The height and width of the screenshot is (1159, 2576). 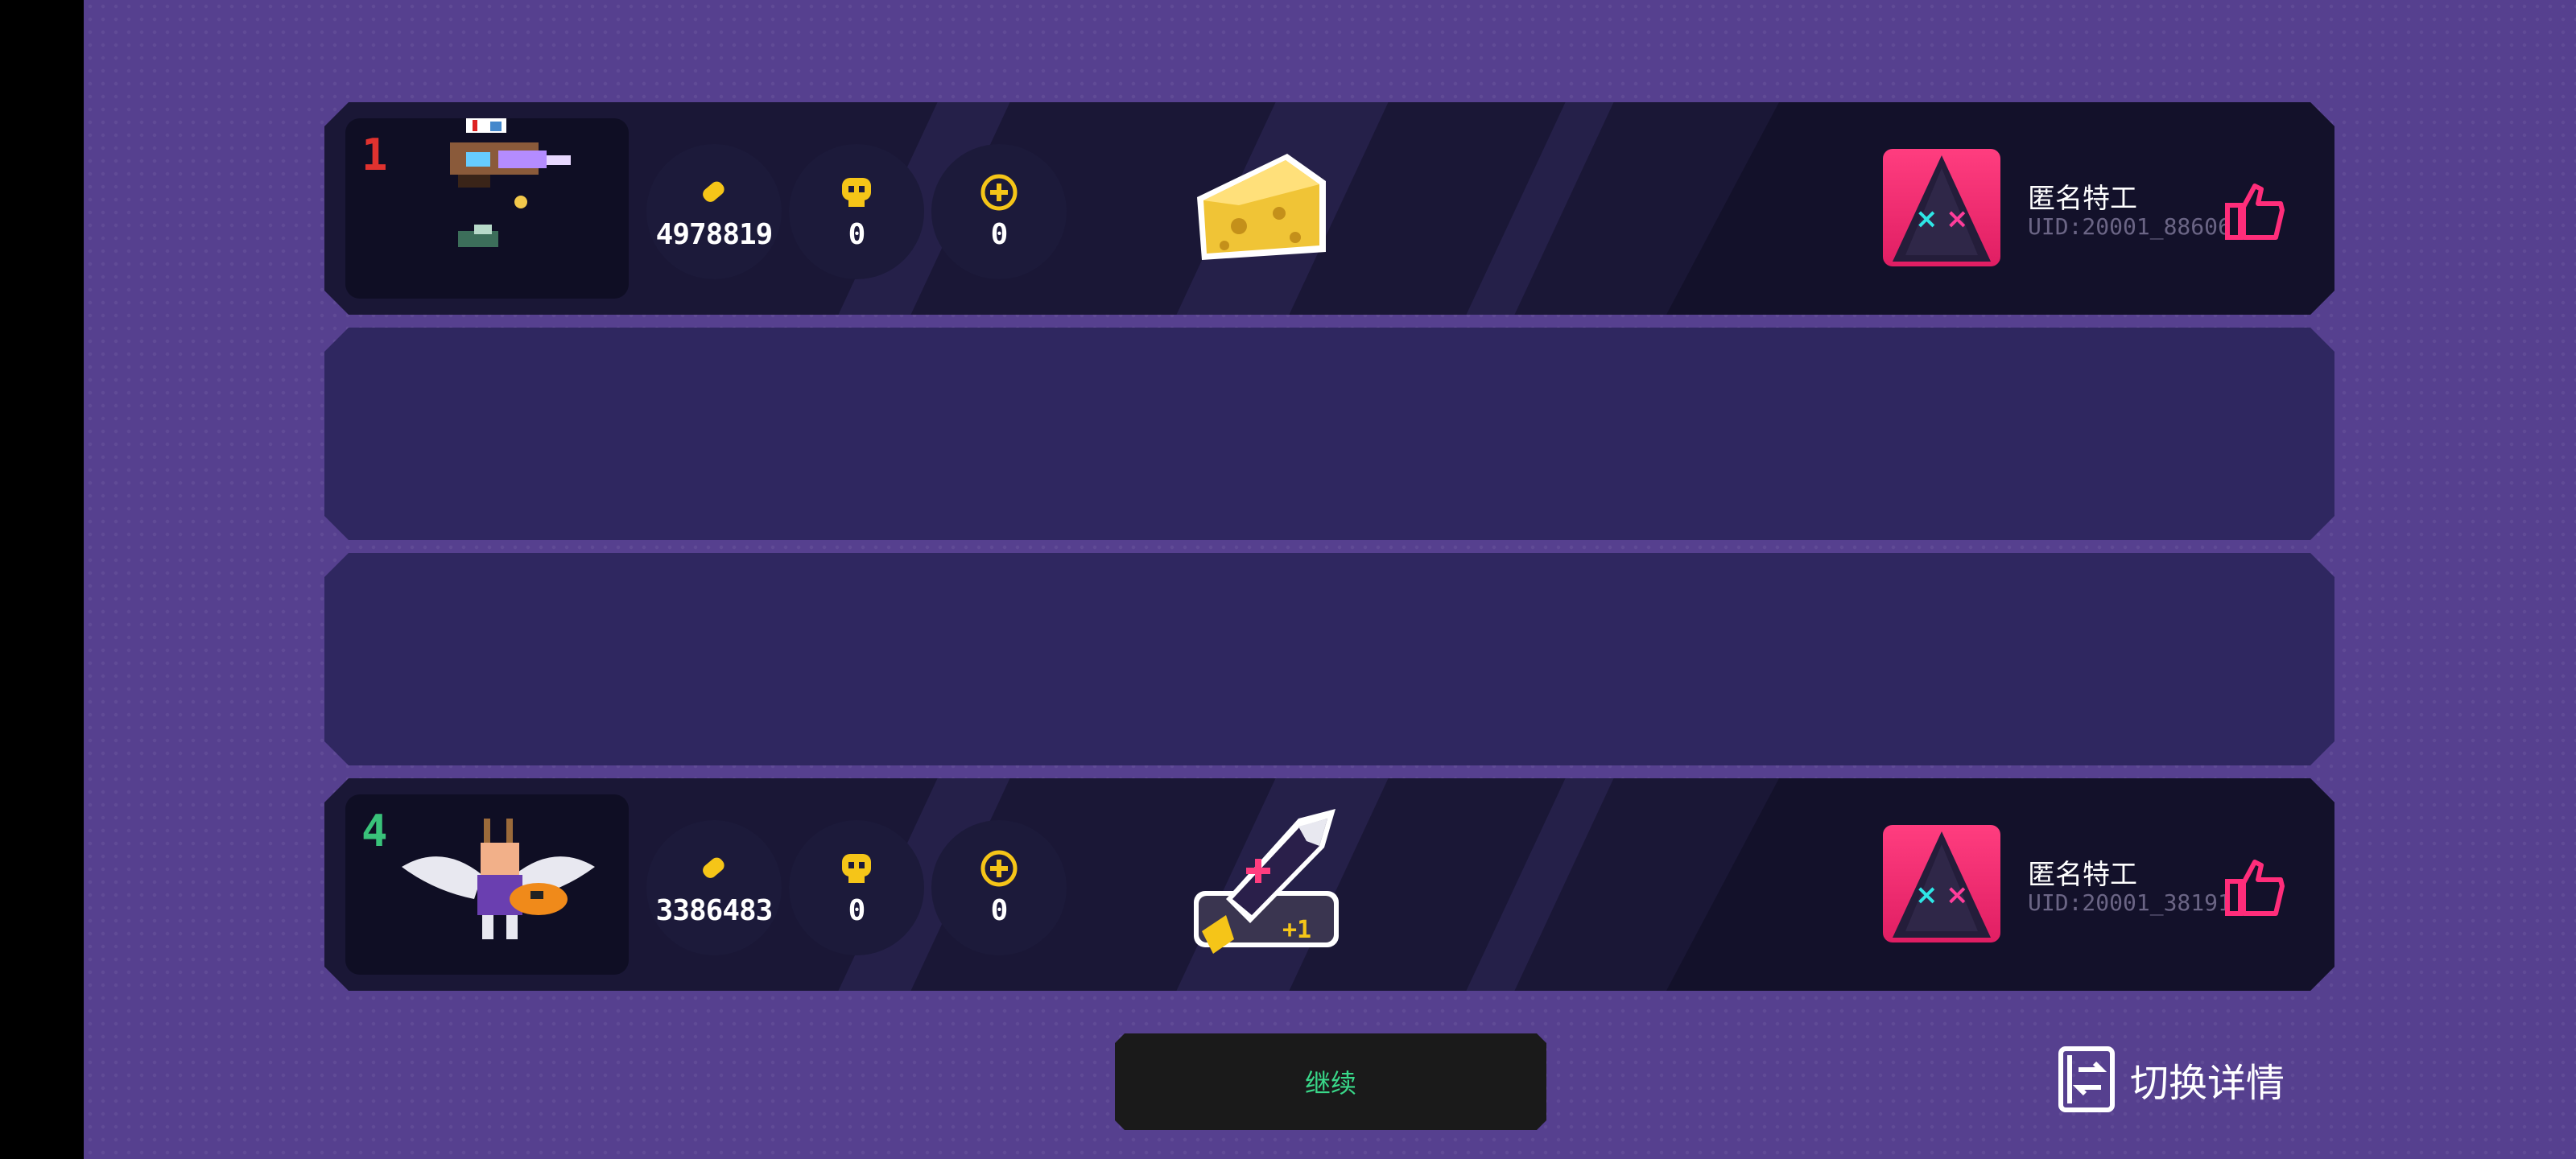 What do you see at coordinates (514, 194) in the screenshot?
I see `hero-sprite-icon` at bounding box center [514, 194].